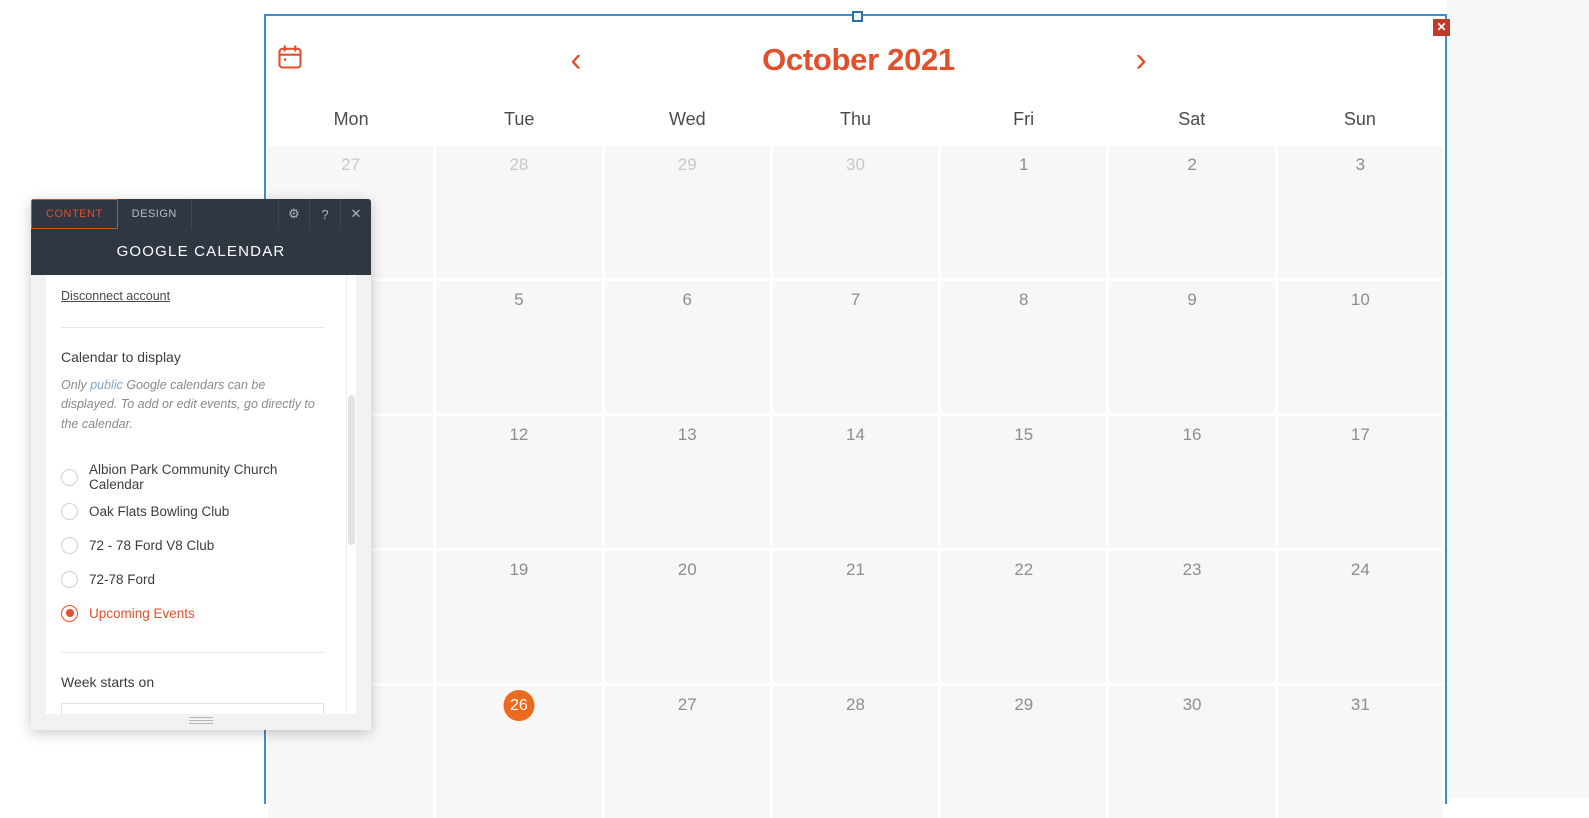 The height and width of the screenshot is (818, 1589). Describe the element at coordinates (1360, 164) in the screenshot. I see `day-number: 3` at that location.